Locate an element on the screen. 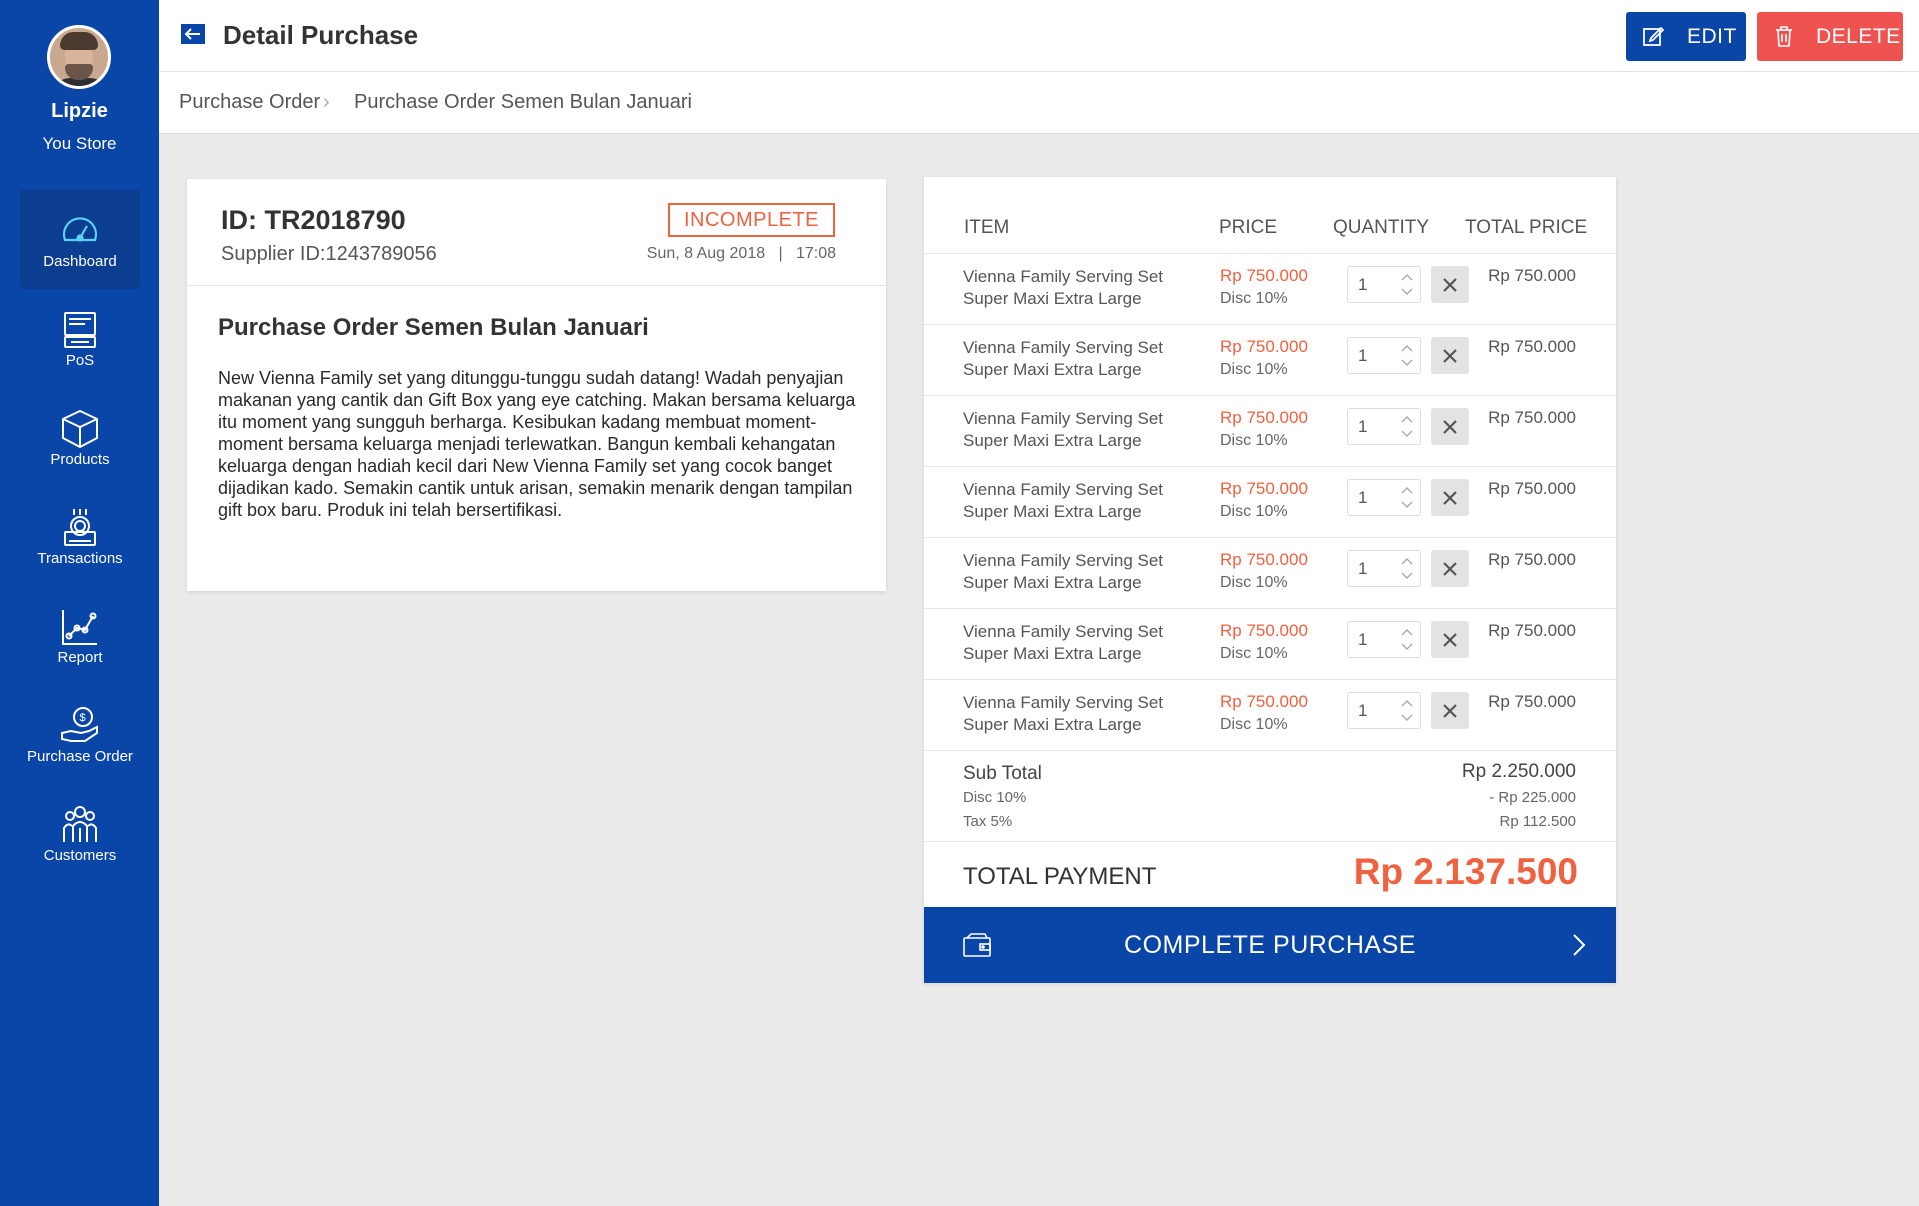  purchase-order-title: Purchase Order Semen Bulan Januari is located at coordinates (433, 327).